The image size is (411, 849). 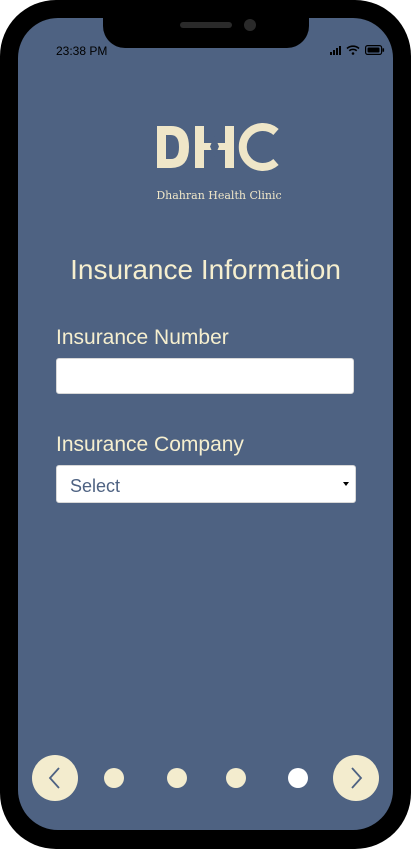 What do you see at coordinates (82, 51) in the screenshot?
I see `status-time: 23:38 PM` at bounding box center [82, 51].